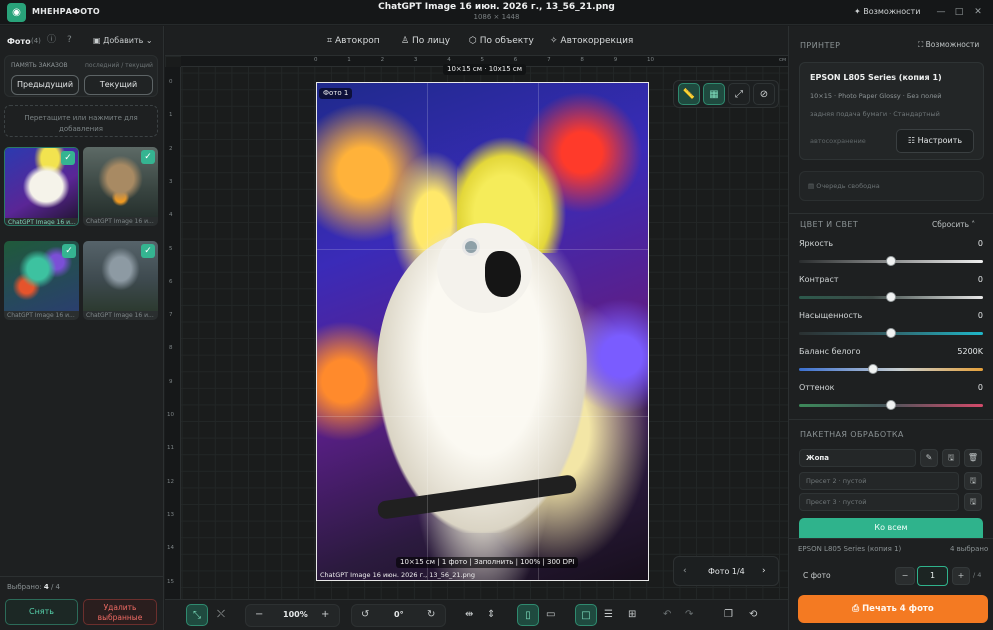 This screenshot has width=993, height=630. I want to click on slider-label: Яркость, so click(816, 243).